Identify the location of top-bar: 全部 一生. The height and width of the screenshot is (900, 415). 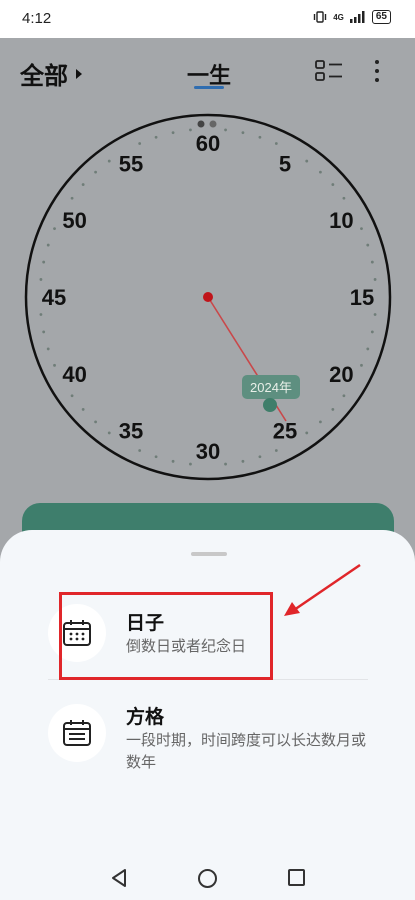
(207, 72).